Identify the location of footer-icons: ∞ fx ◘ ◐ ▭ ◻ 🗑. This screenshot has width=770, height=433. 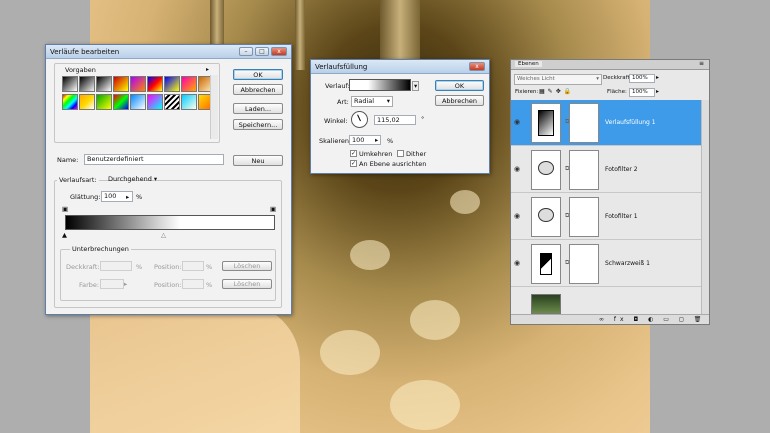
(652, 319).